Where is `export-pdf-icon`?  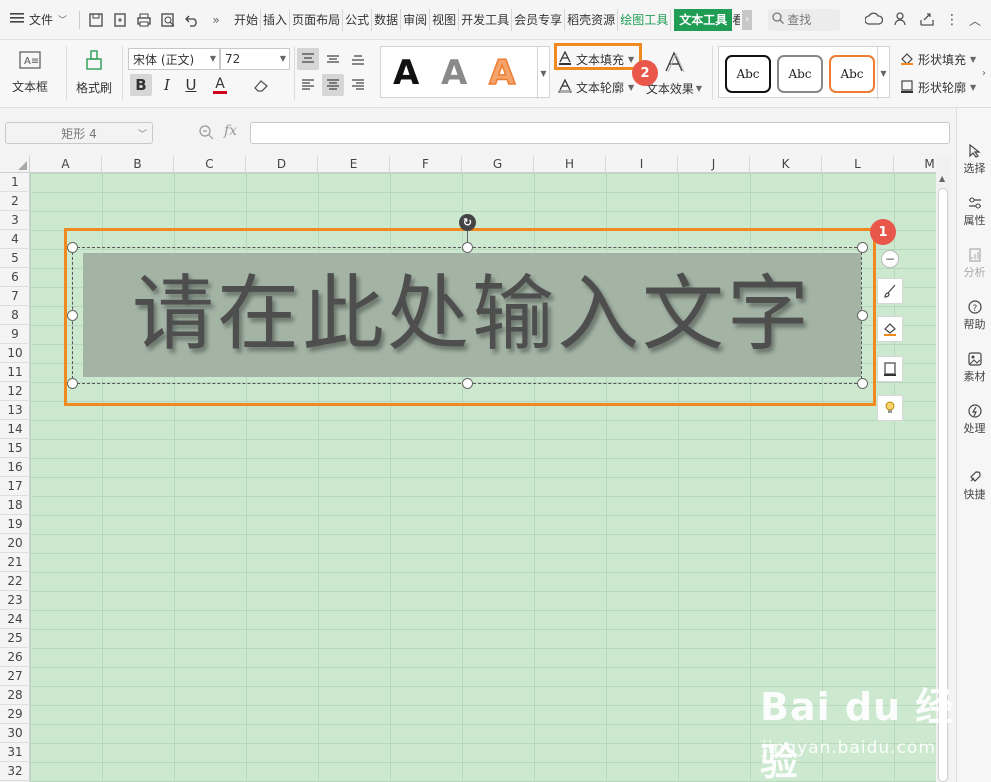
export-pdf-icon is located at coordinates (120, 20).